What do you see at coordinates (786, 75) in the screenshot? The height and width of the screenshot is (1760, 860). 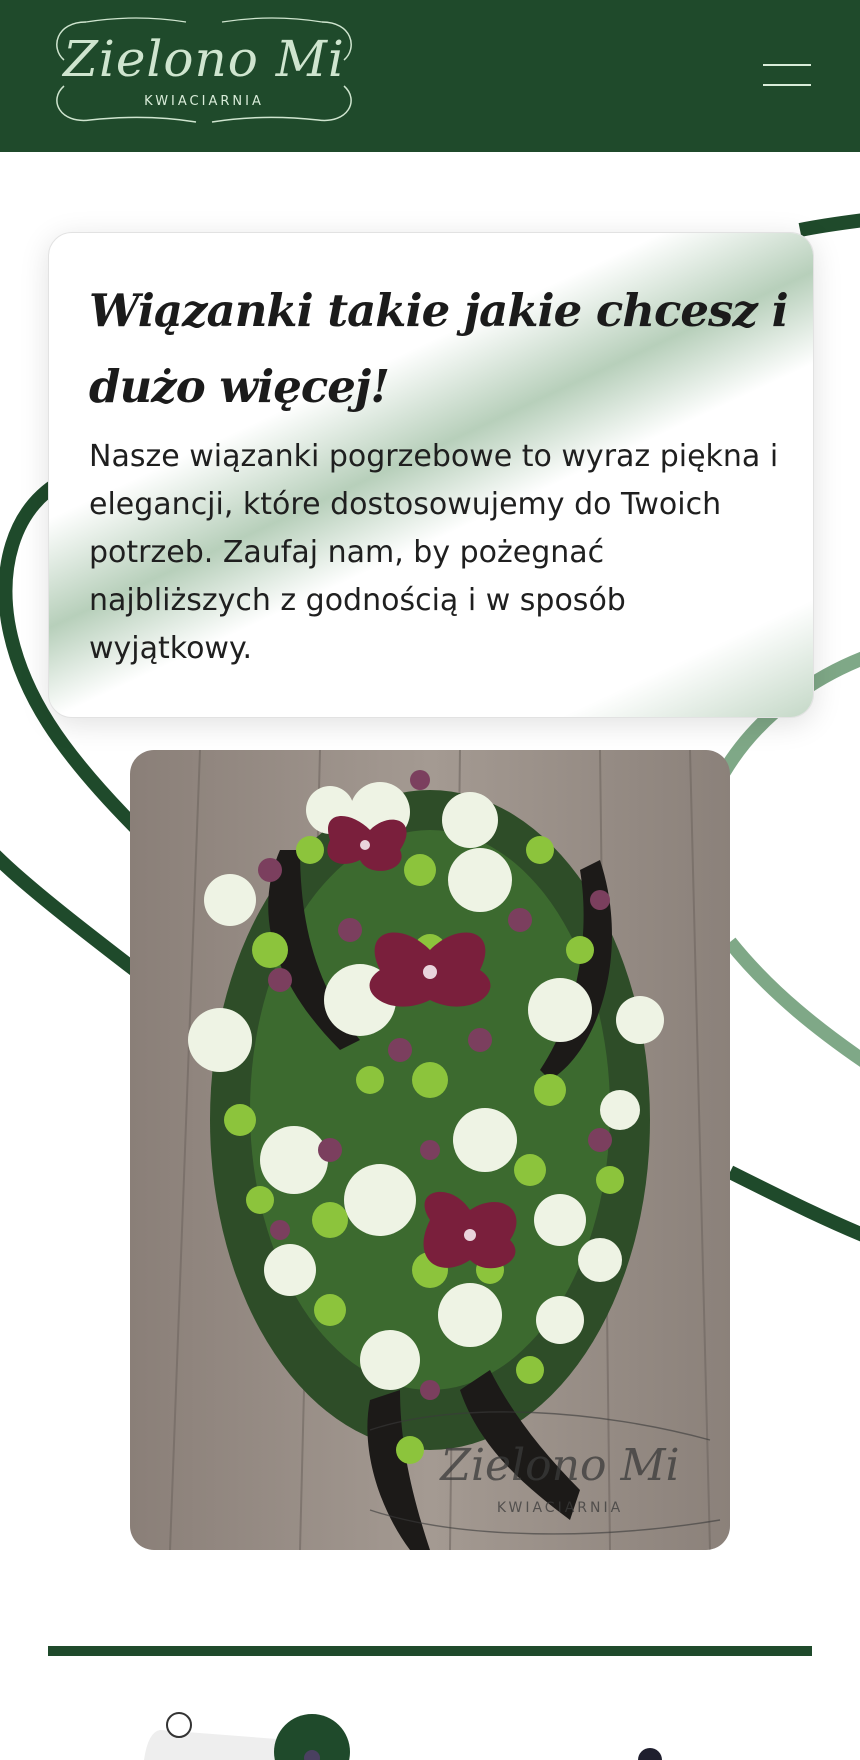 I see `hamburger-menu-icon` at bounding box center [786, 75].